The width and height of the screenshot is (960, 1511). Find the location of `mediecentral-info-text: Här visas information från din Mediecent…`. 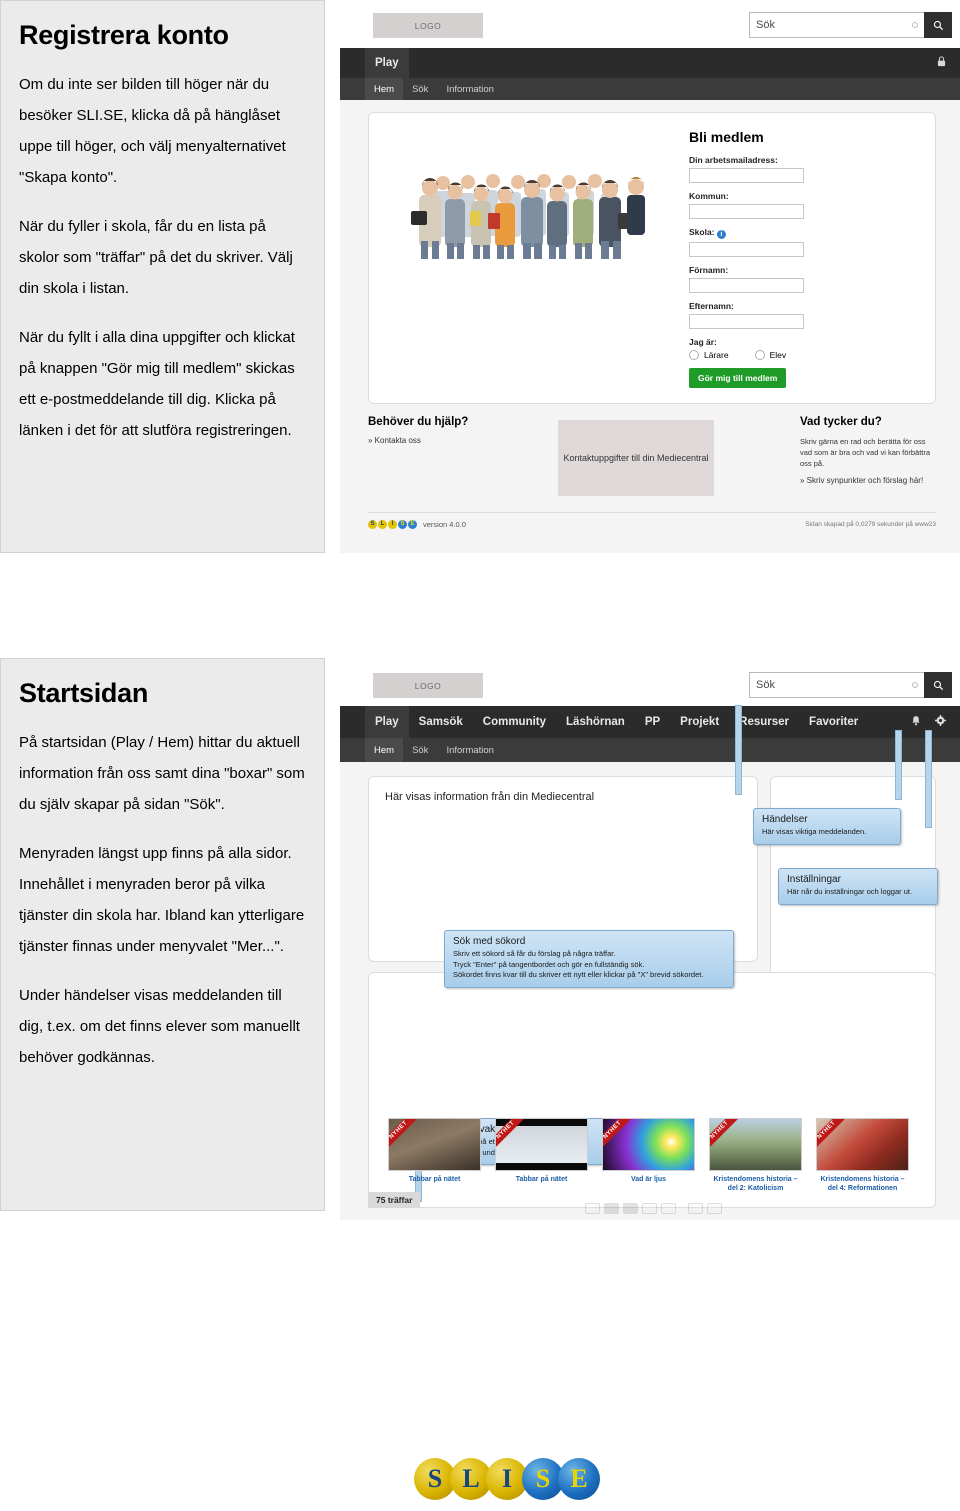

mediecentral-info-text: Här visas information från din Mediecent… is located at coordinates (490, 797).